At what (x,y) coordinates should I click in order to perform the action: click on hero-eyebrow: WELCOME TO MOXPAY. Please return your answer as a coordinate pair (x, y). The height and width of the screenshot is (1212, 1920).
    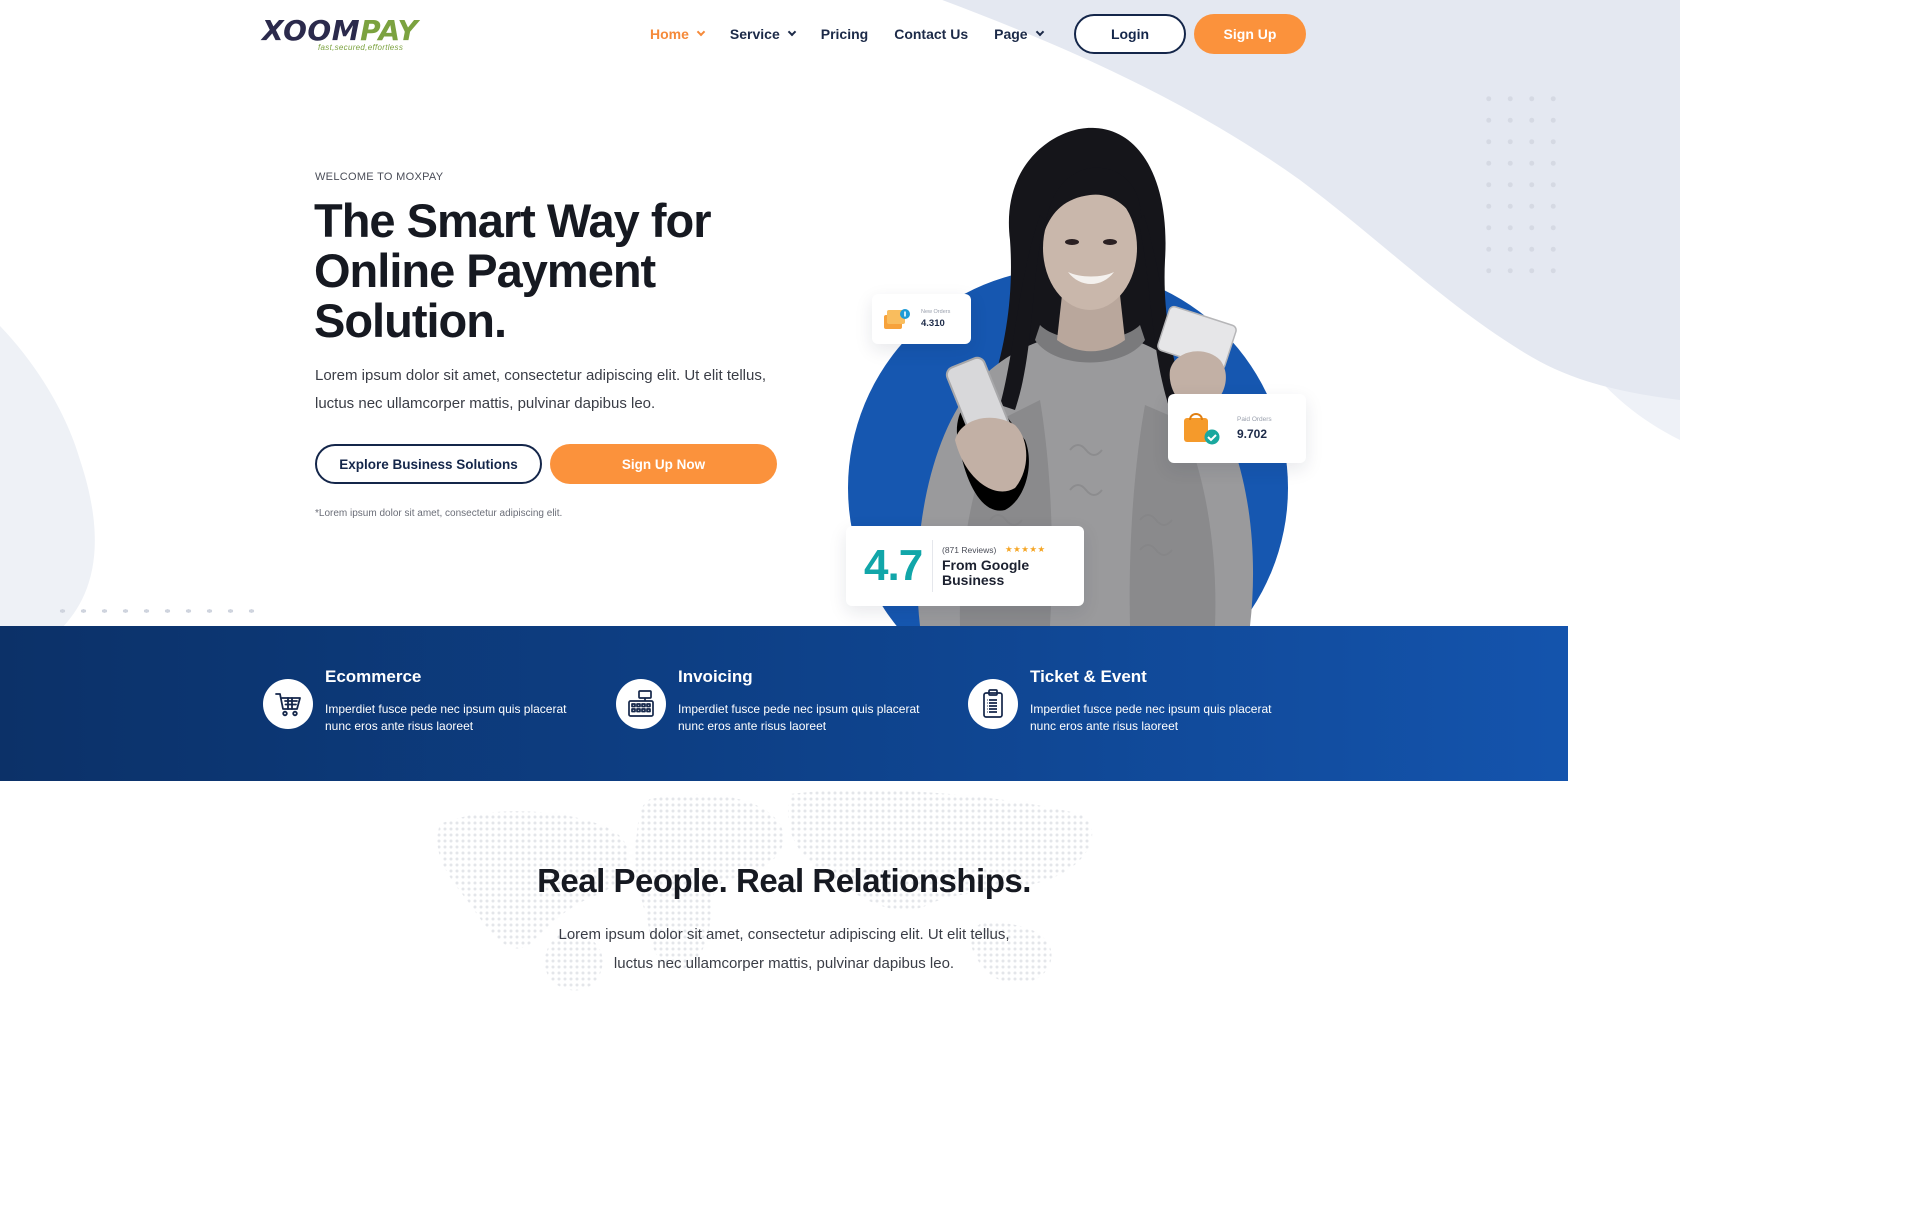
    Looking at the image, I should click on (379, 177).